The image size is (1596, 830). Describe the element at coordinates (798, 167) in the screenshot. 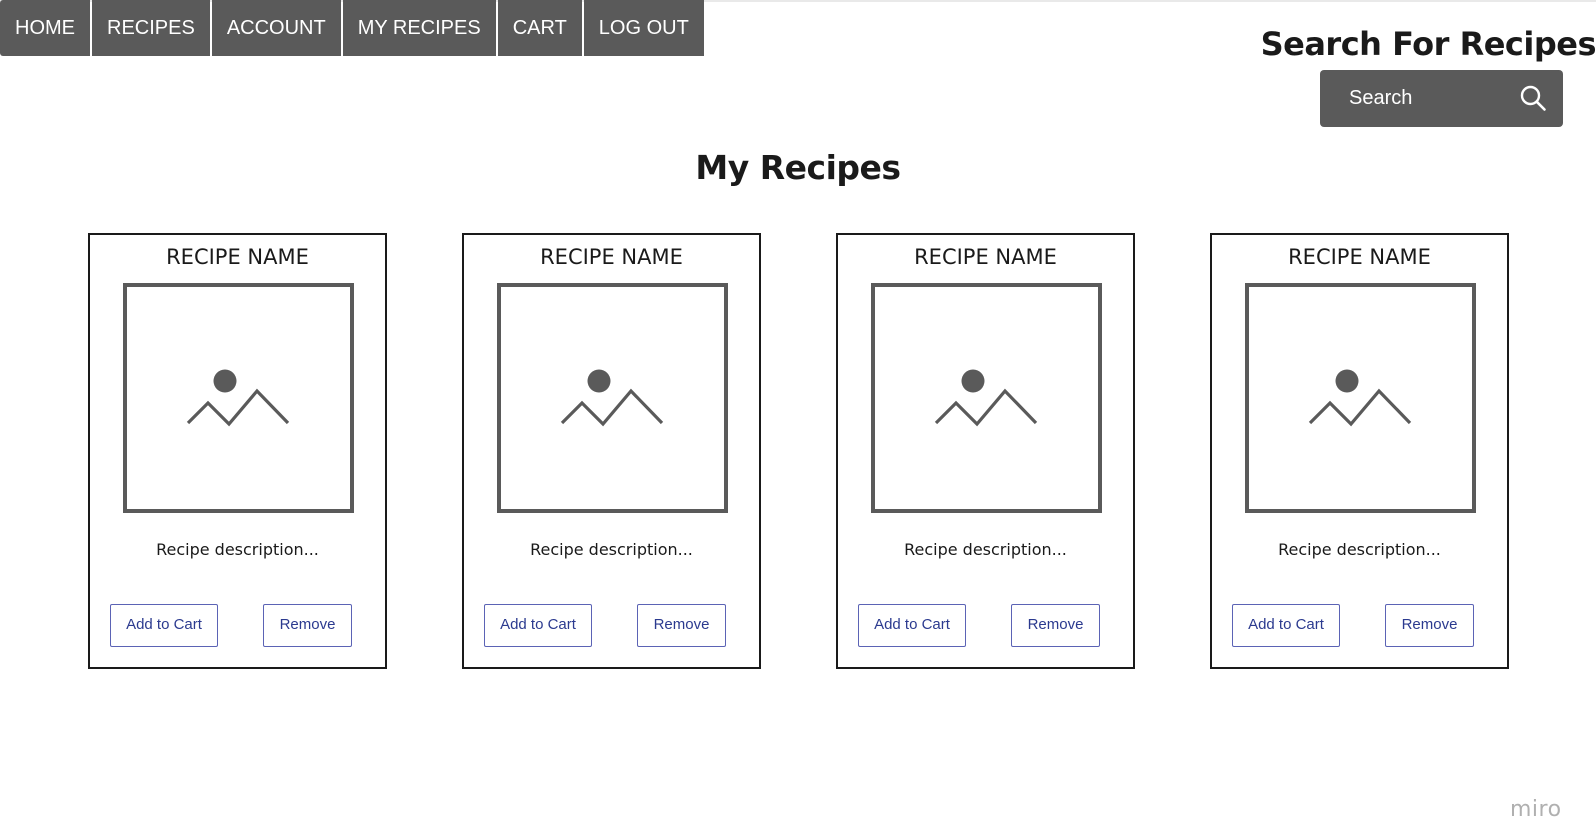

I see `page-title: My Recipes` at that location.